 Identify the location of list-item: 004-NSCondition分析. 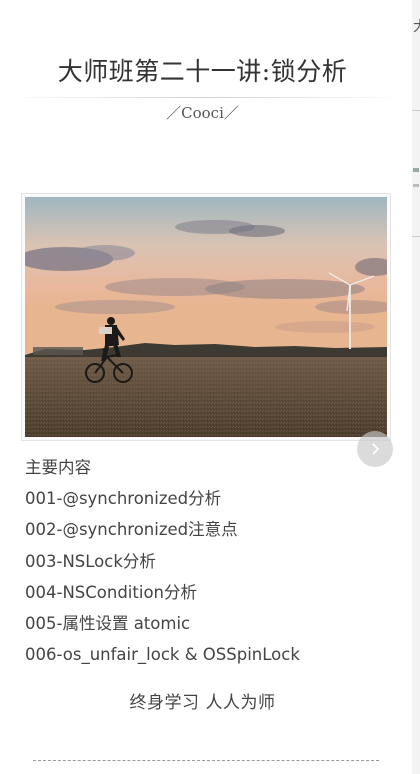
(111, 592).